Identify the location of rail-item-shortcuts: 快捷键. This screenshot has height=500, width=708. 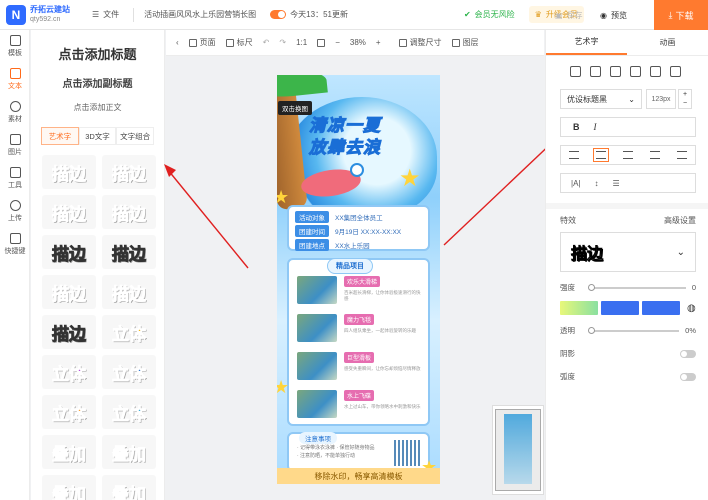
(15, 244).